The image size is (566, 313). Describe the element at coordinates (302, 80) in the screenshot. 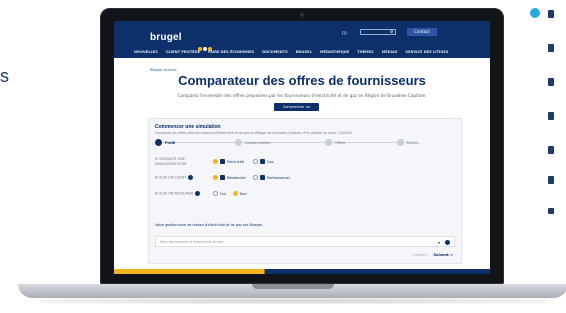

I see `page-title: Comparateur des offres de fournisseurs` at that location.